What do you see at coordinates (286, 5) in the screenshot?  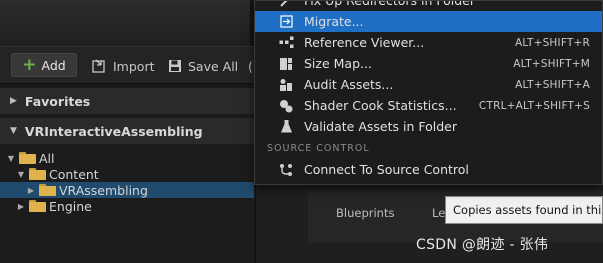 I see `fix-redirectors-icon` at bounding box center [286, 5].